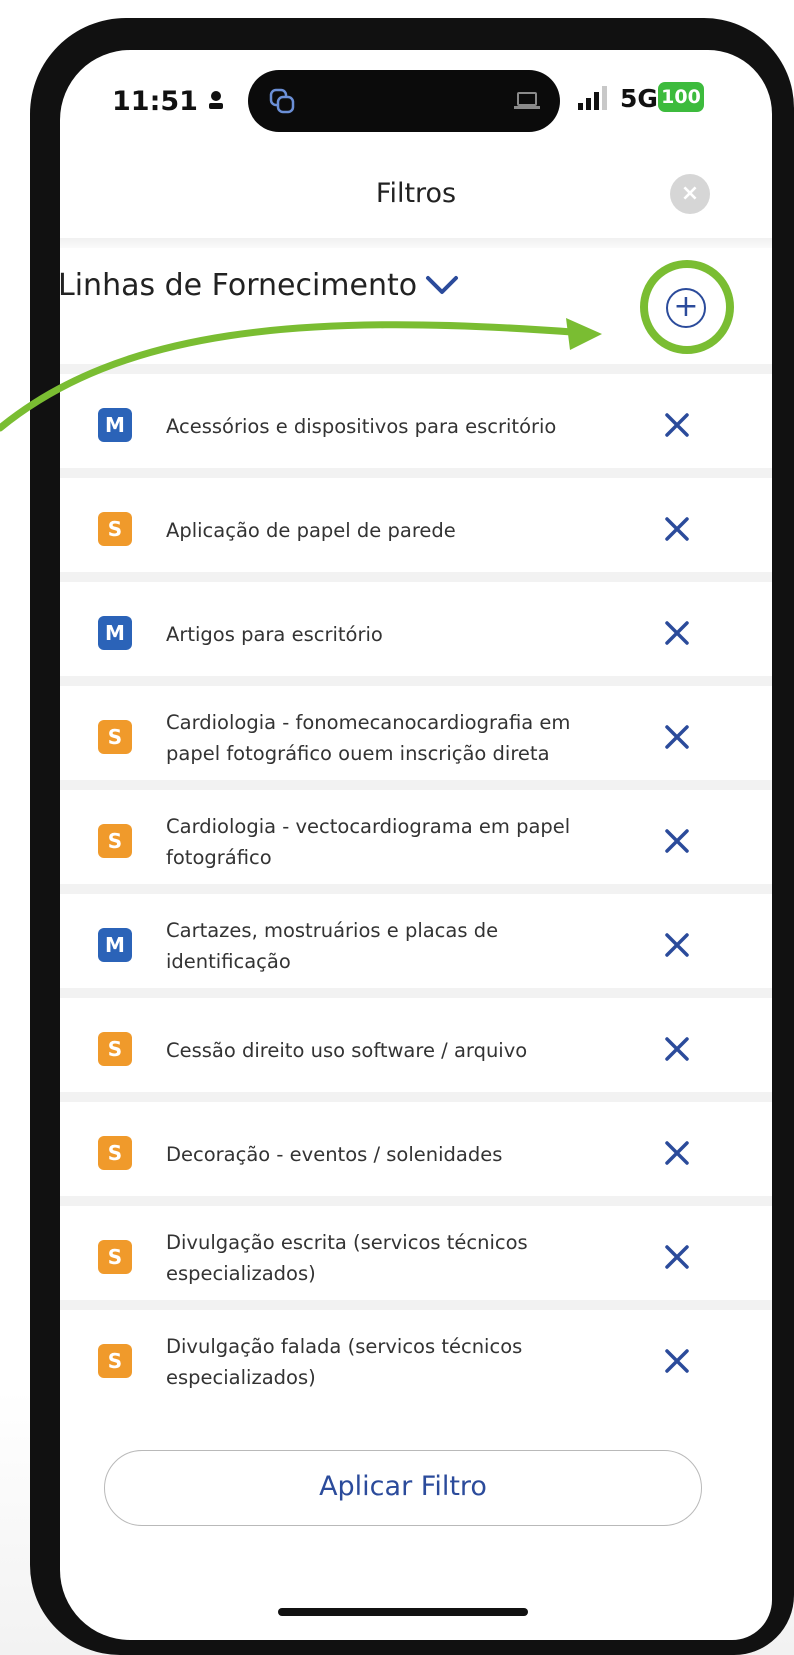 This screenshot has height=1655, width=794. I want to click on page-title: Filtros, so click(416, 193).